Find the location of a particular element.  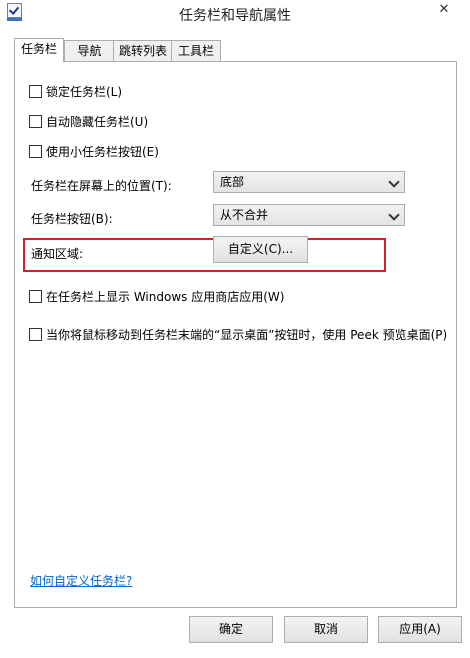

position-value: 底部 is located at coordinates (232, 182).